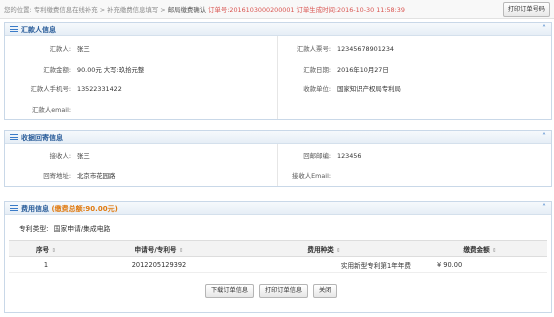  Describe the element at coordinates (317, 156) in the screenshot. I see `zip-label: 回邮邮编:` at that location.